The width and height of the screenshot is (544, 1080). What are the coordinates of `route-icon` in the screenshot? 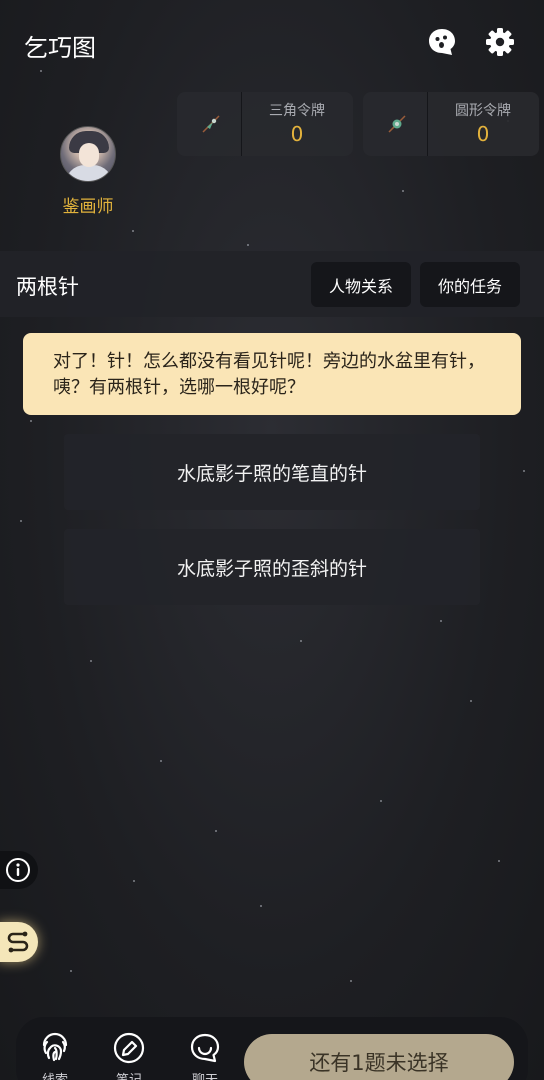 It's located at (18, 942).